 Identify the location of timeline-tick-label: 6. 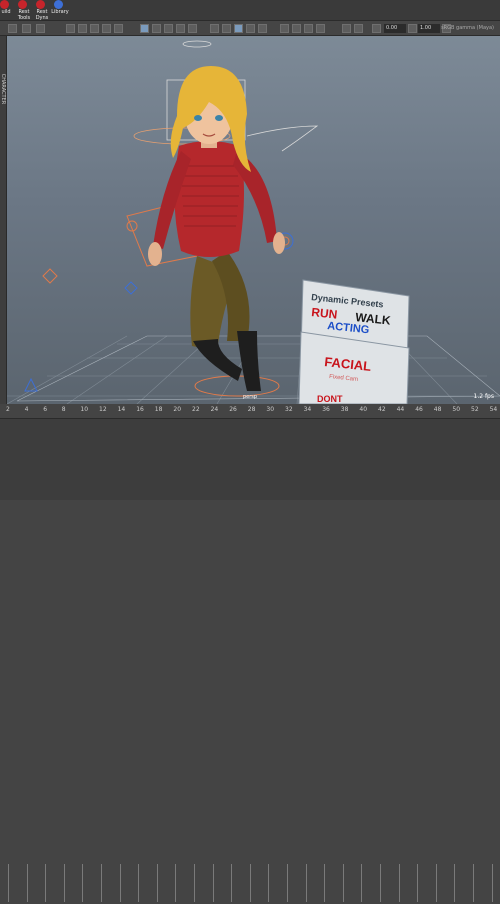
(45, 409).